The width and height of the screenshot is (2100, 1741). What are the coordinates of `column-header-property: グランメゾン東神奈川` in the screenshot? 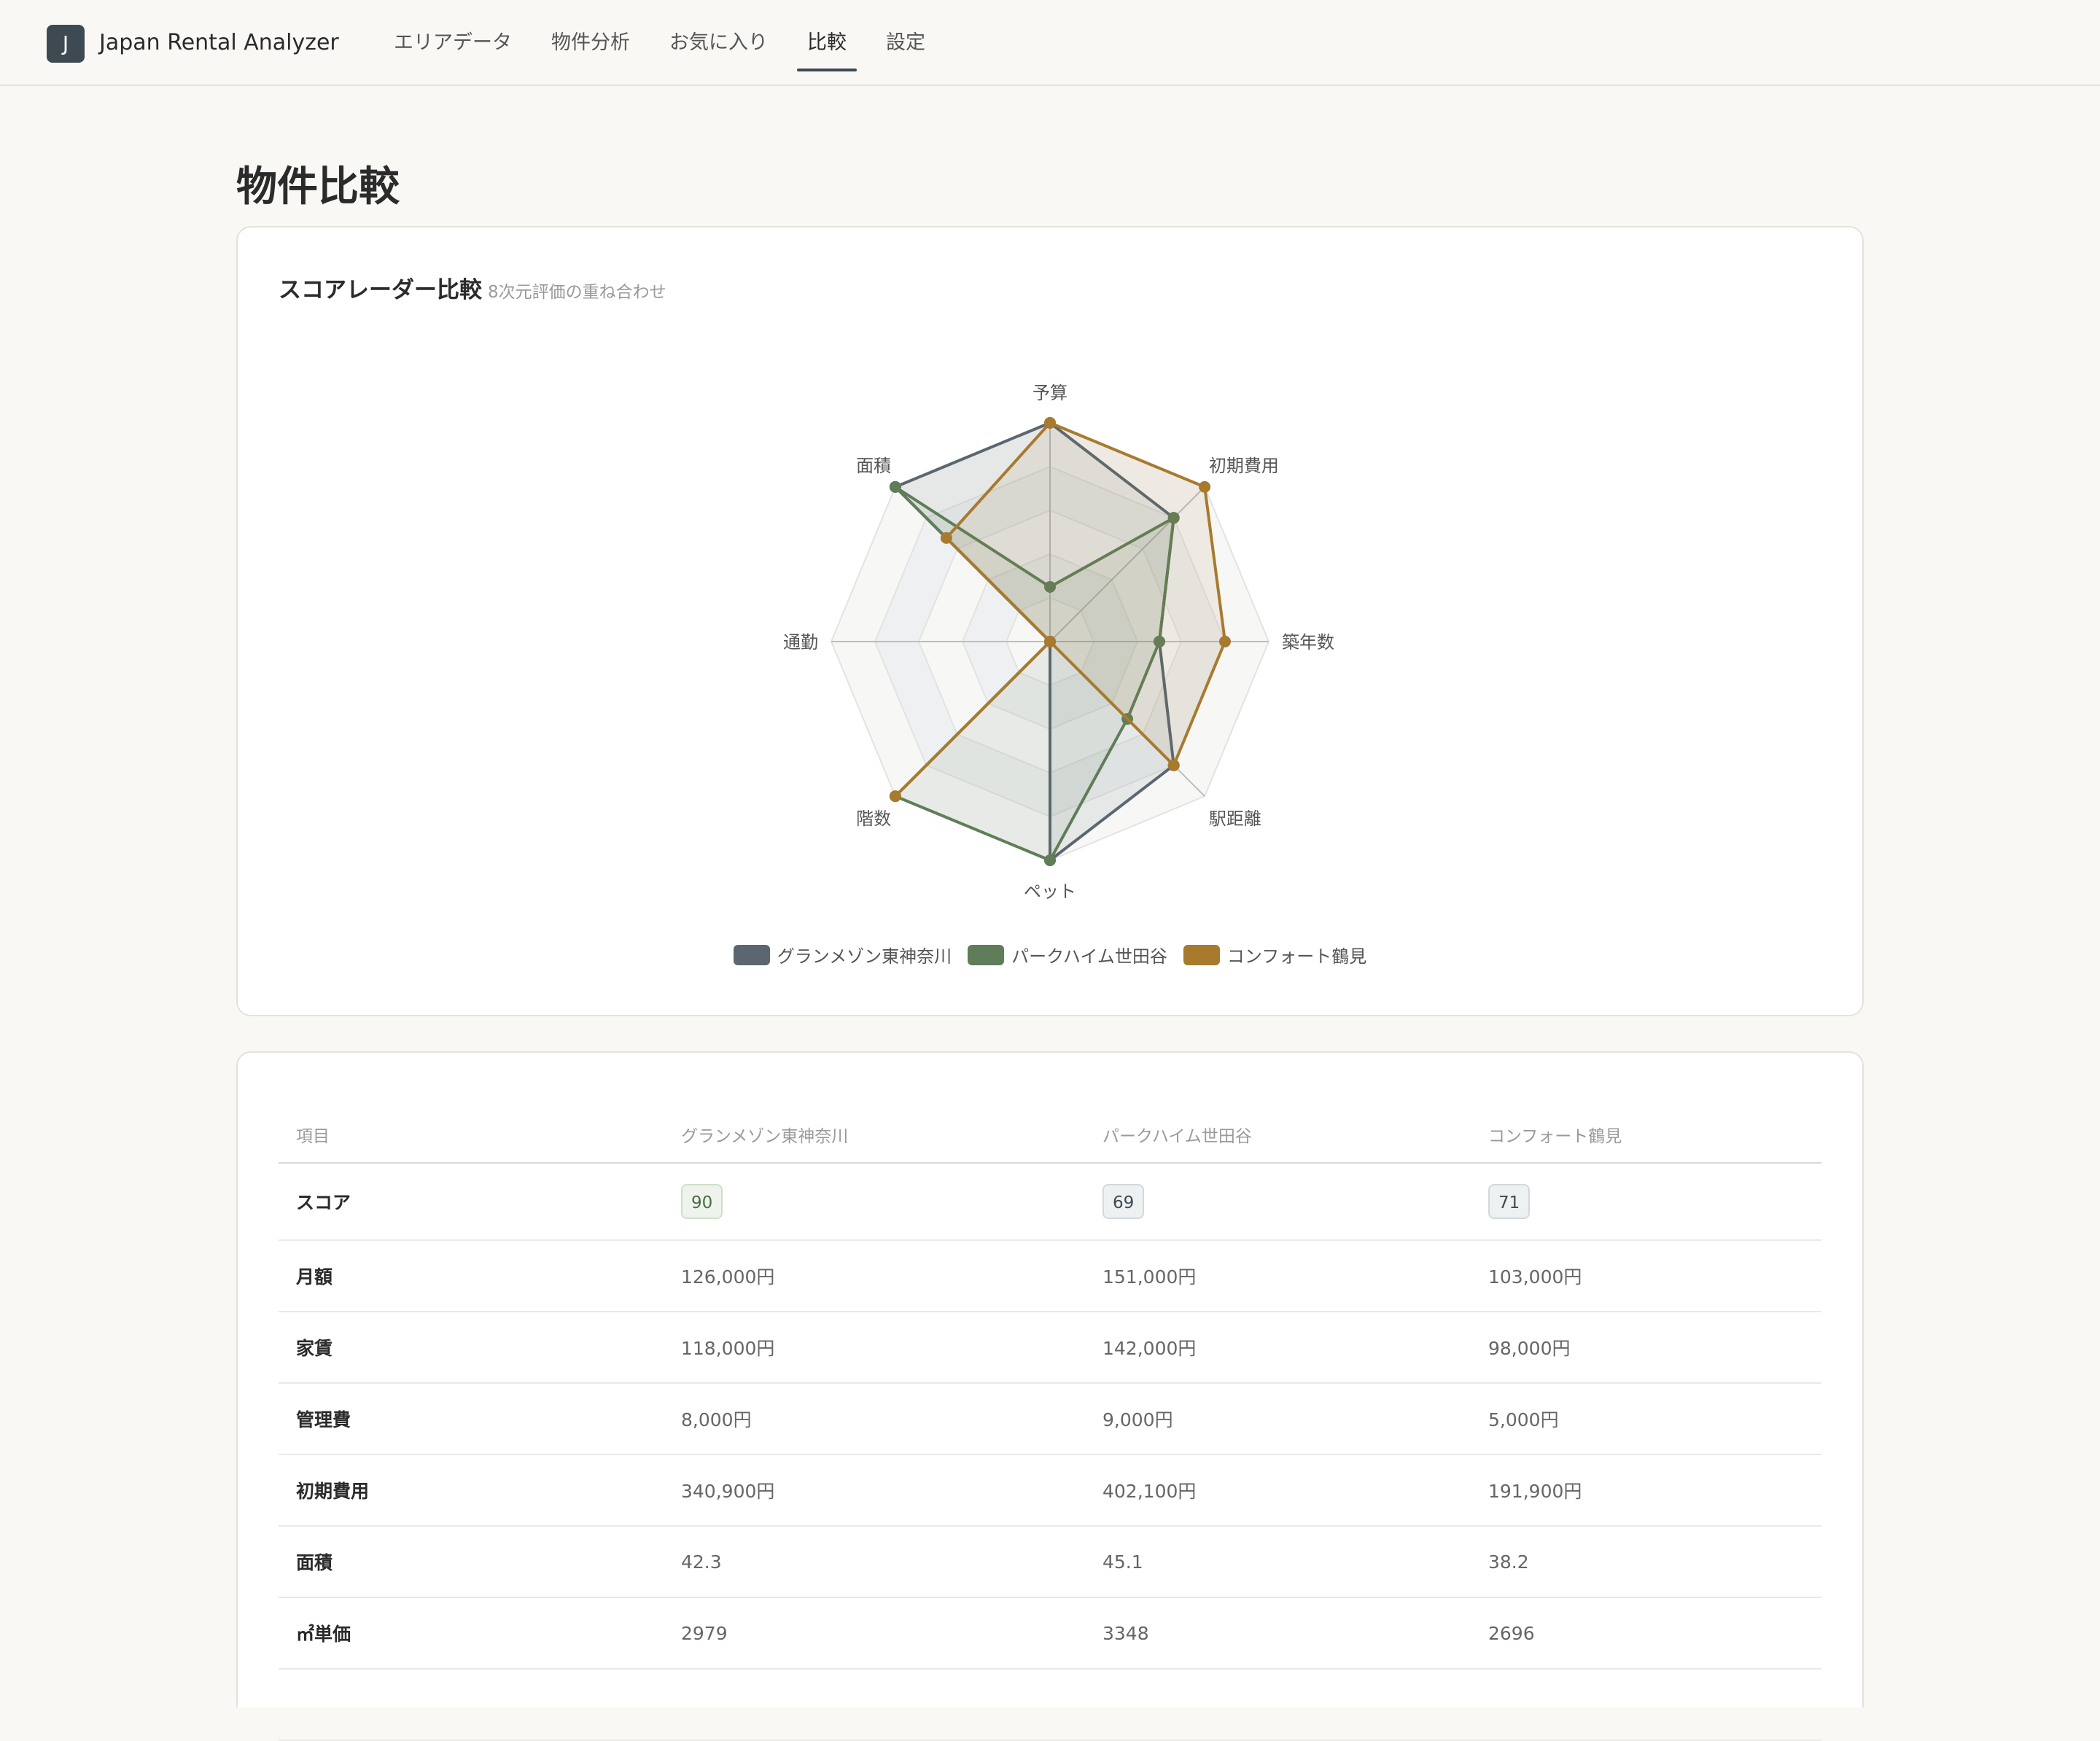 It's located at (874, 1136).